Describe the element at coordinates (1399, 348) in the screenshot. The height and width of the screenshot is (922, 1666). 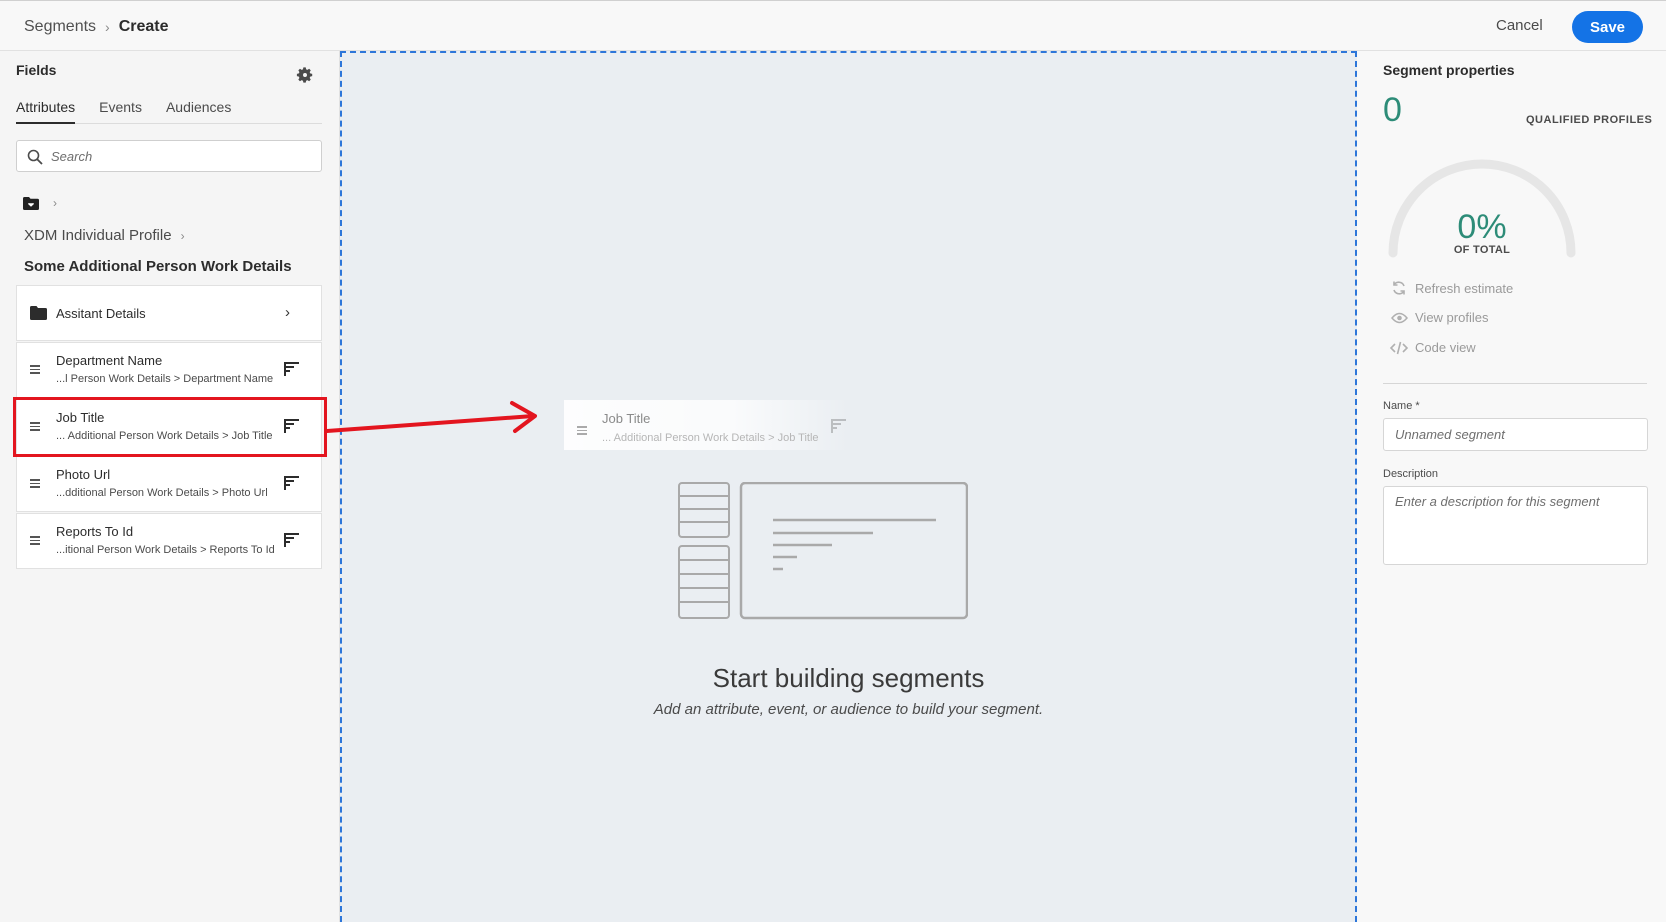
I see `code-icon` at that location.